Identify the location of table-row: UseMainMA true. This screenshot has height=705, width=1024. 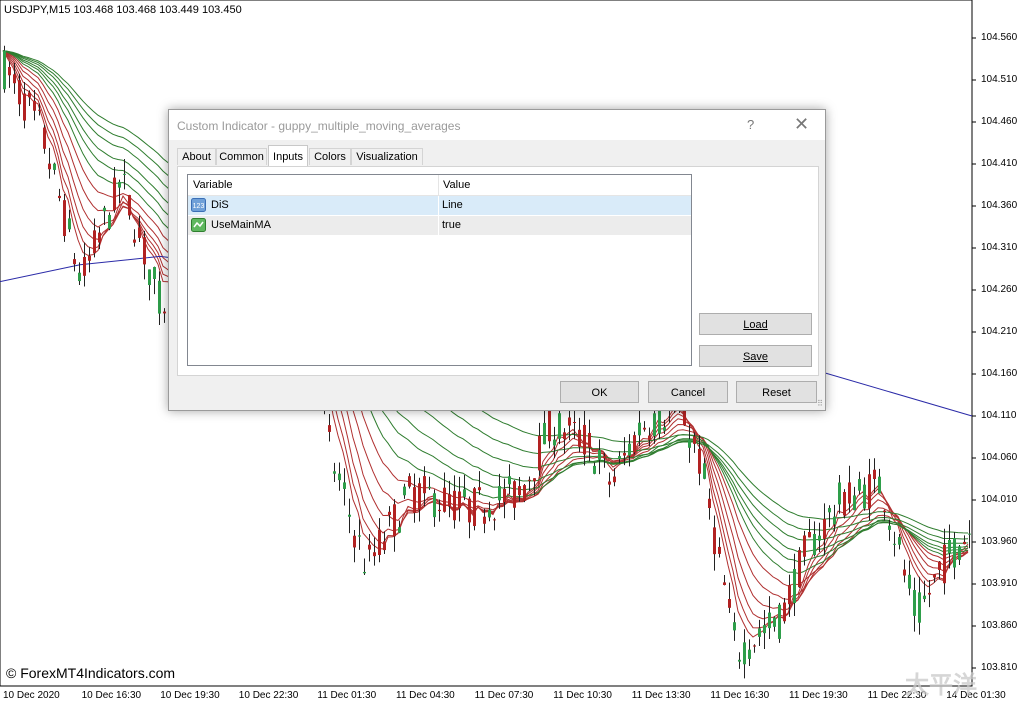
(439, 225).